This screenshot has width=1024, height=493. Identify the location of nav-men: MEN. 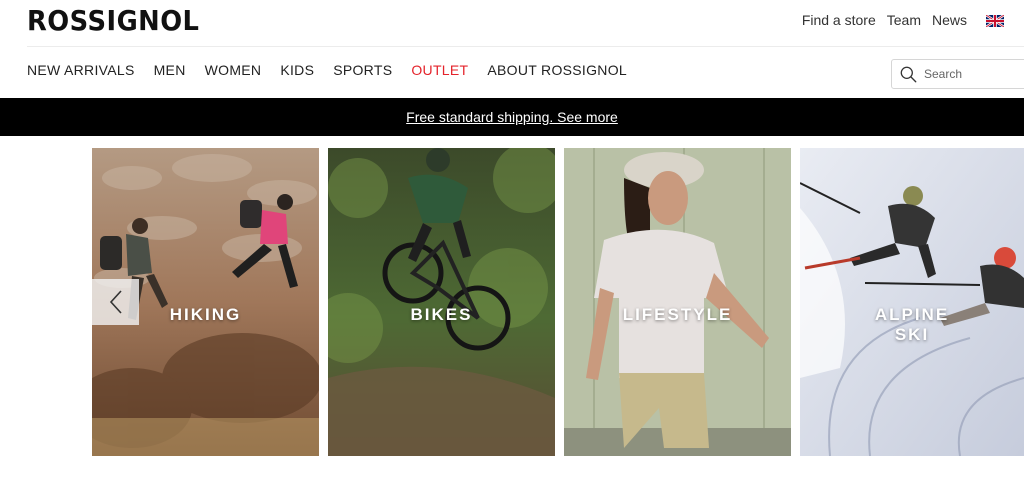
(170, 70).